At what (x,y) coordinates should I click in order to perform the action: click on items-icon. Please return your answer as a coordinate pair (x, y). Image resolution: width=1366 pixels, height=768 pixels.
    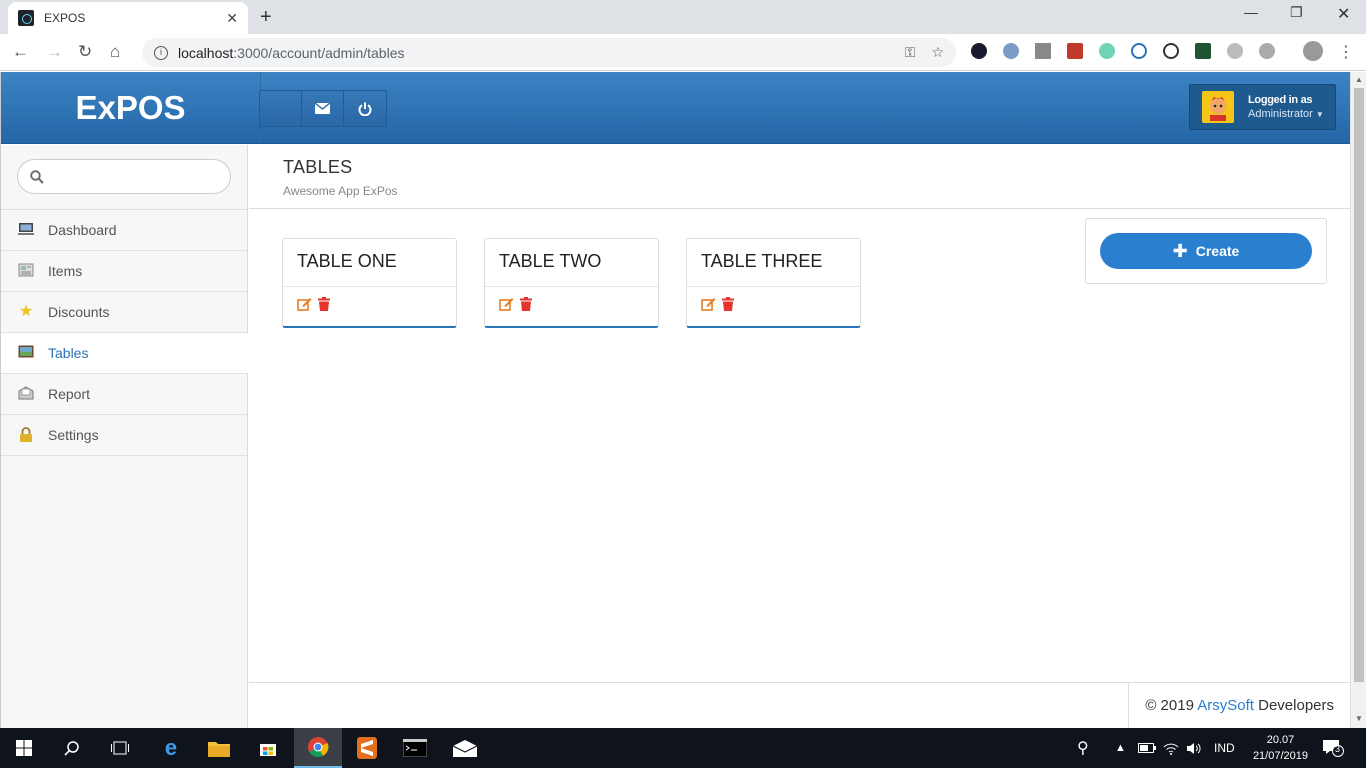
    Looking at the image, I should click on (26, 271).